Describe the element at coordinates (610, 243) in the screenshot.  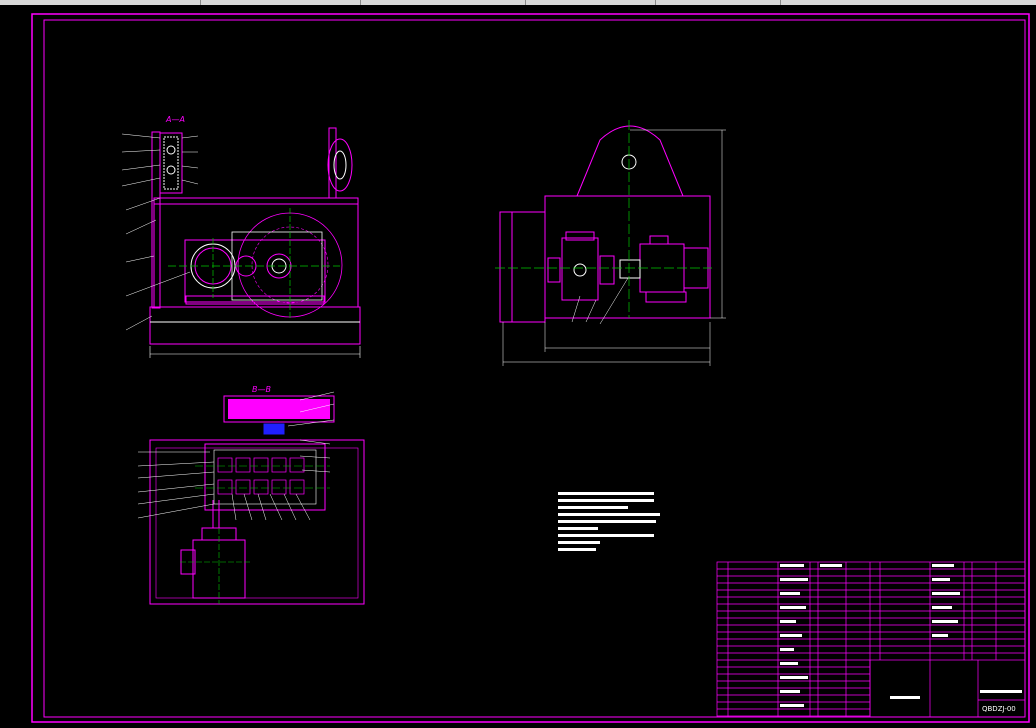
I see `side-view` at that location.